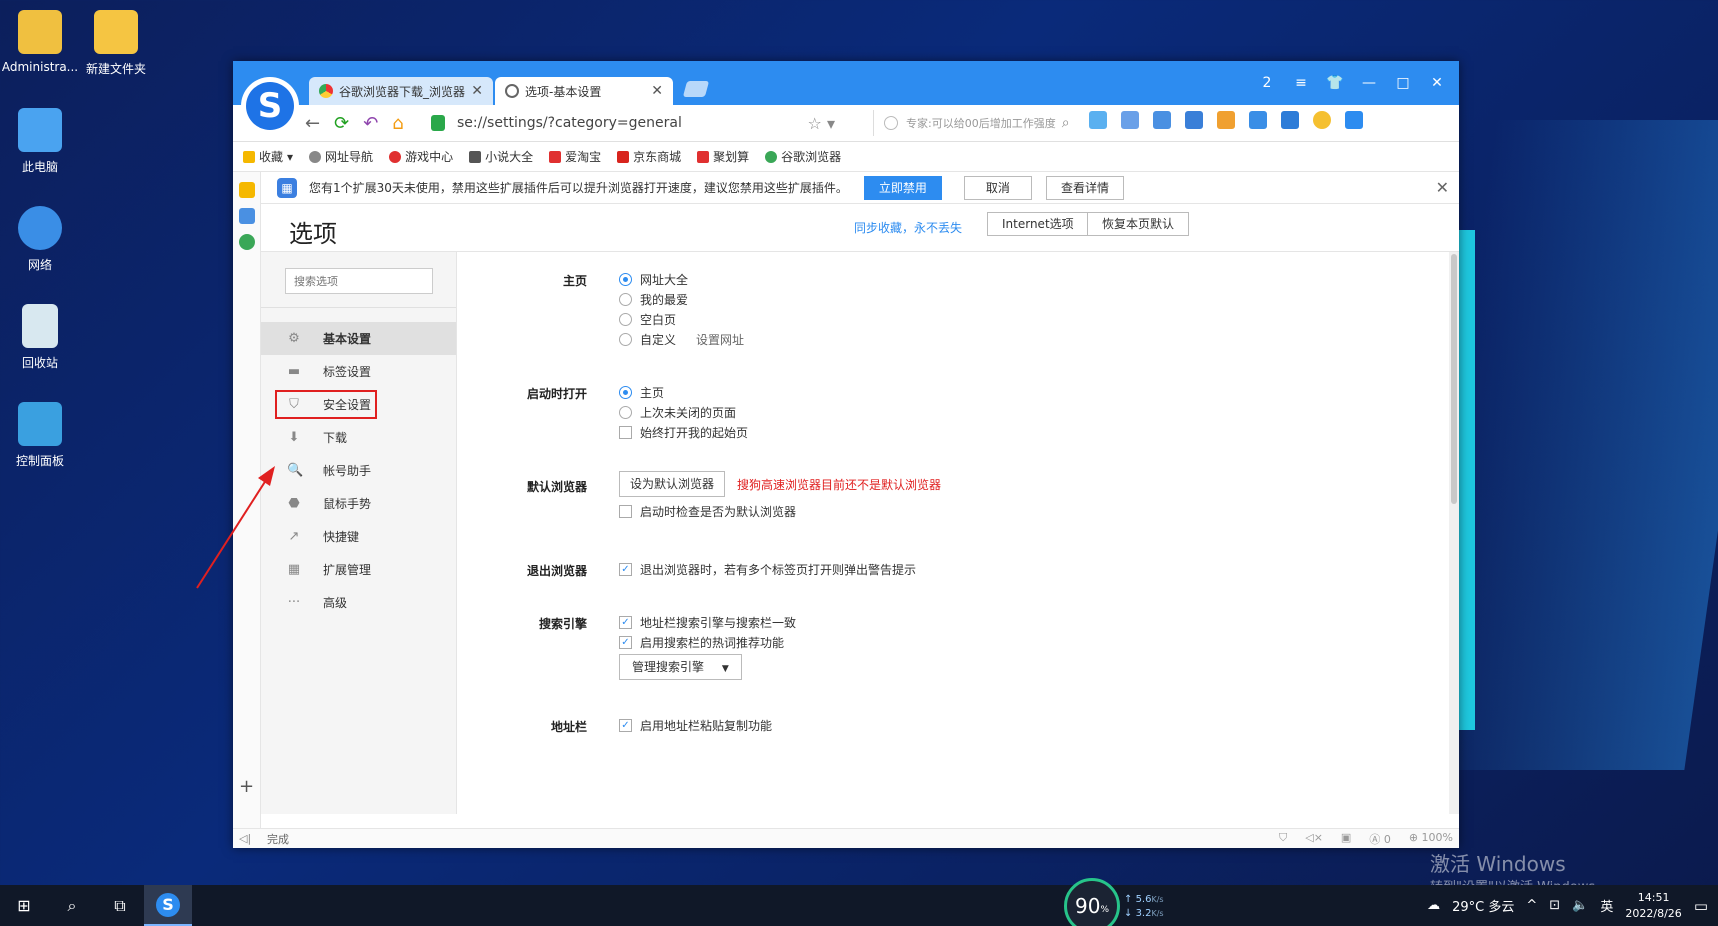 The height and width of the screenshot is (926, 1718). I want to click on cancel-button: 取消, so click(997, 187).